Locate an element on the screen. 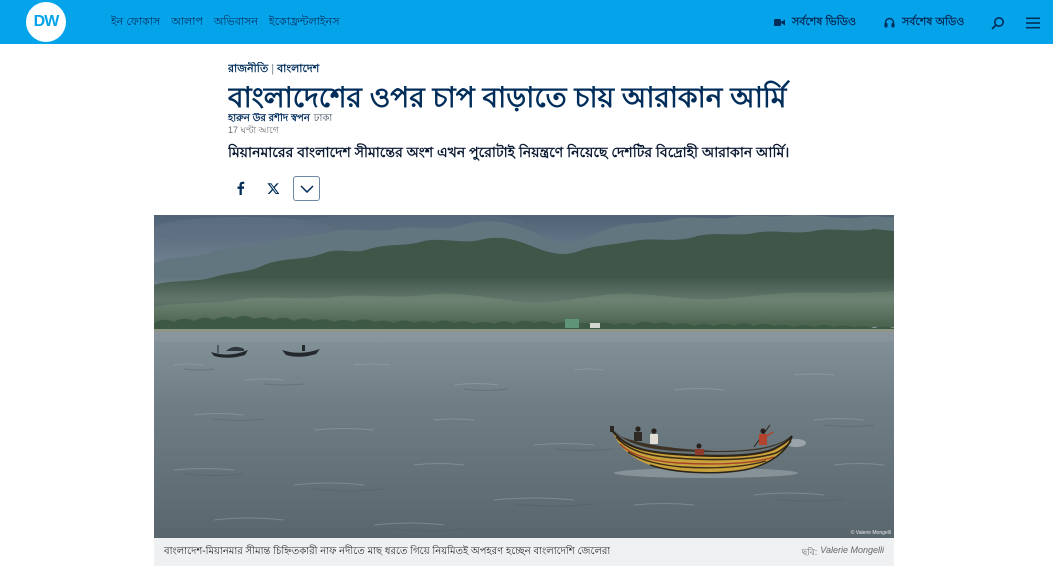  main-nav: ইন ফোকাস আলাপ অভিবাসন ইকোফ্রন্টলাইনস is located at coordinates (261, 22).